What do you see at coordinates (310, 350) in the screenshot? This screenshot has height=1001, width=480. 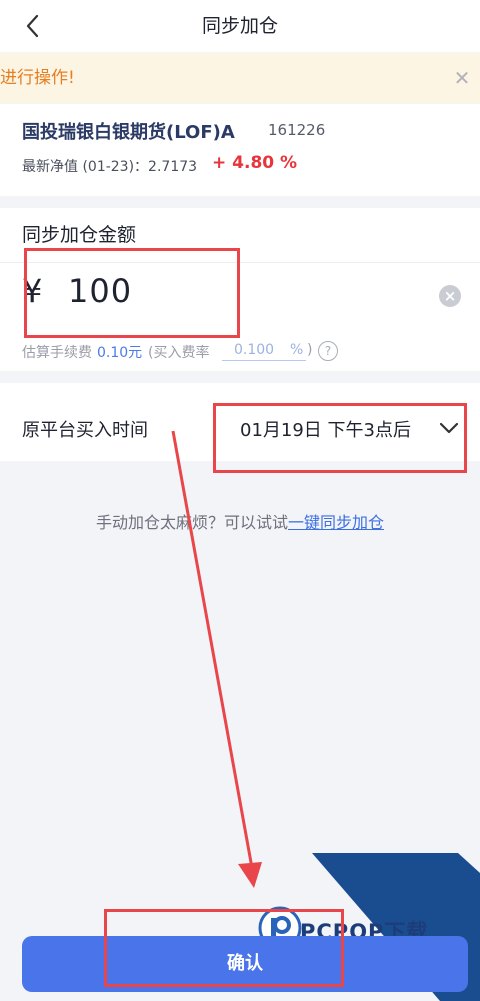 I see `rate-paren: )` at bounding box center [310, 350].